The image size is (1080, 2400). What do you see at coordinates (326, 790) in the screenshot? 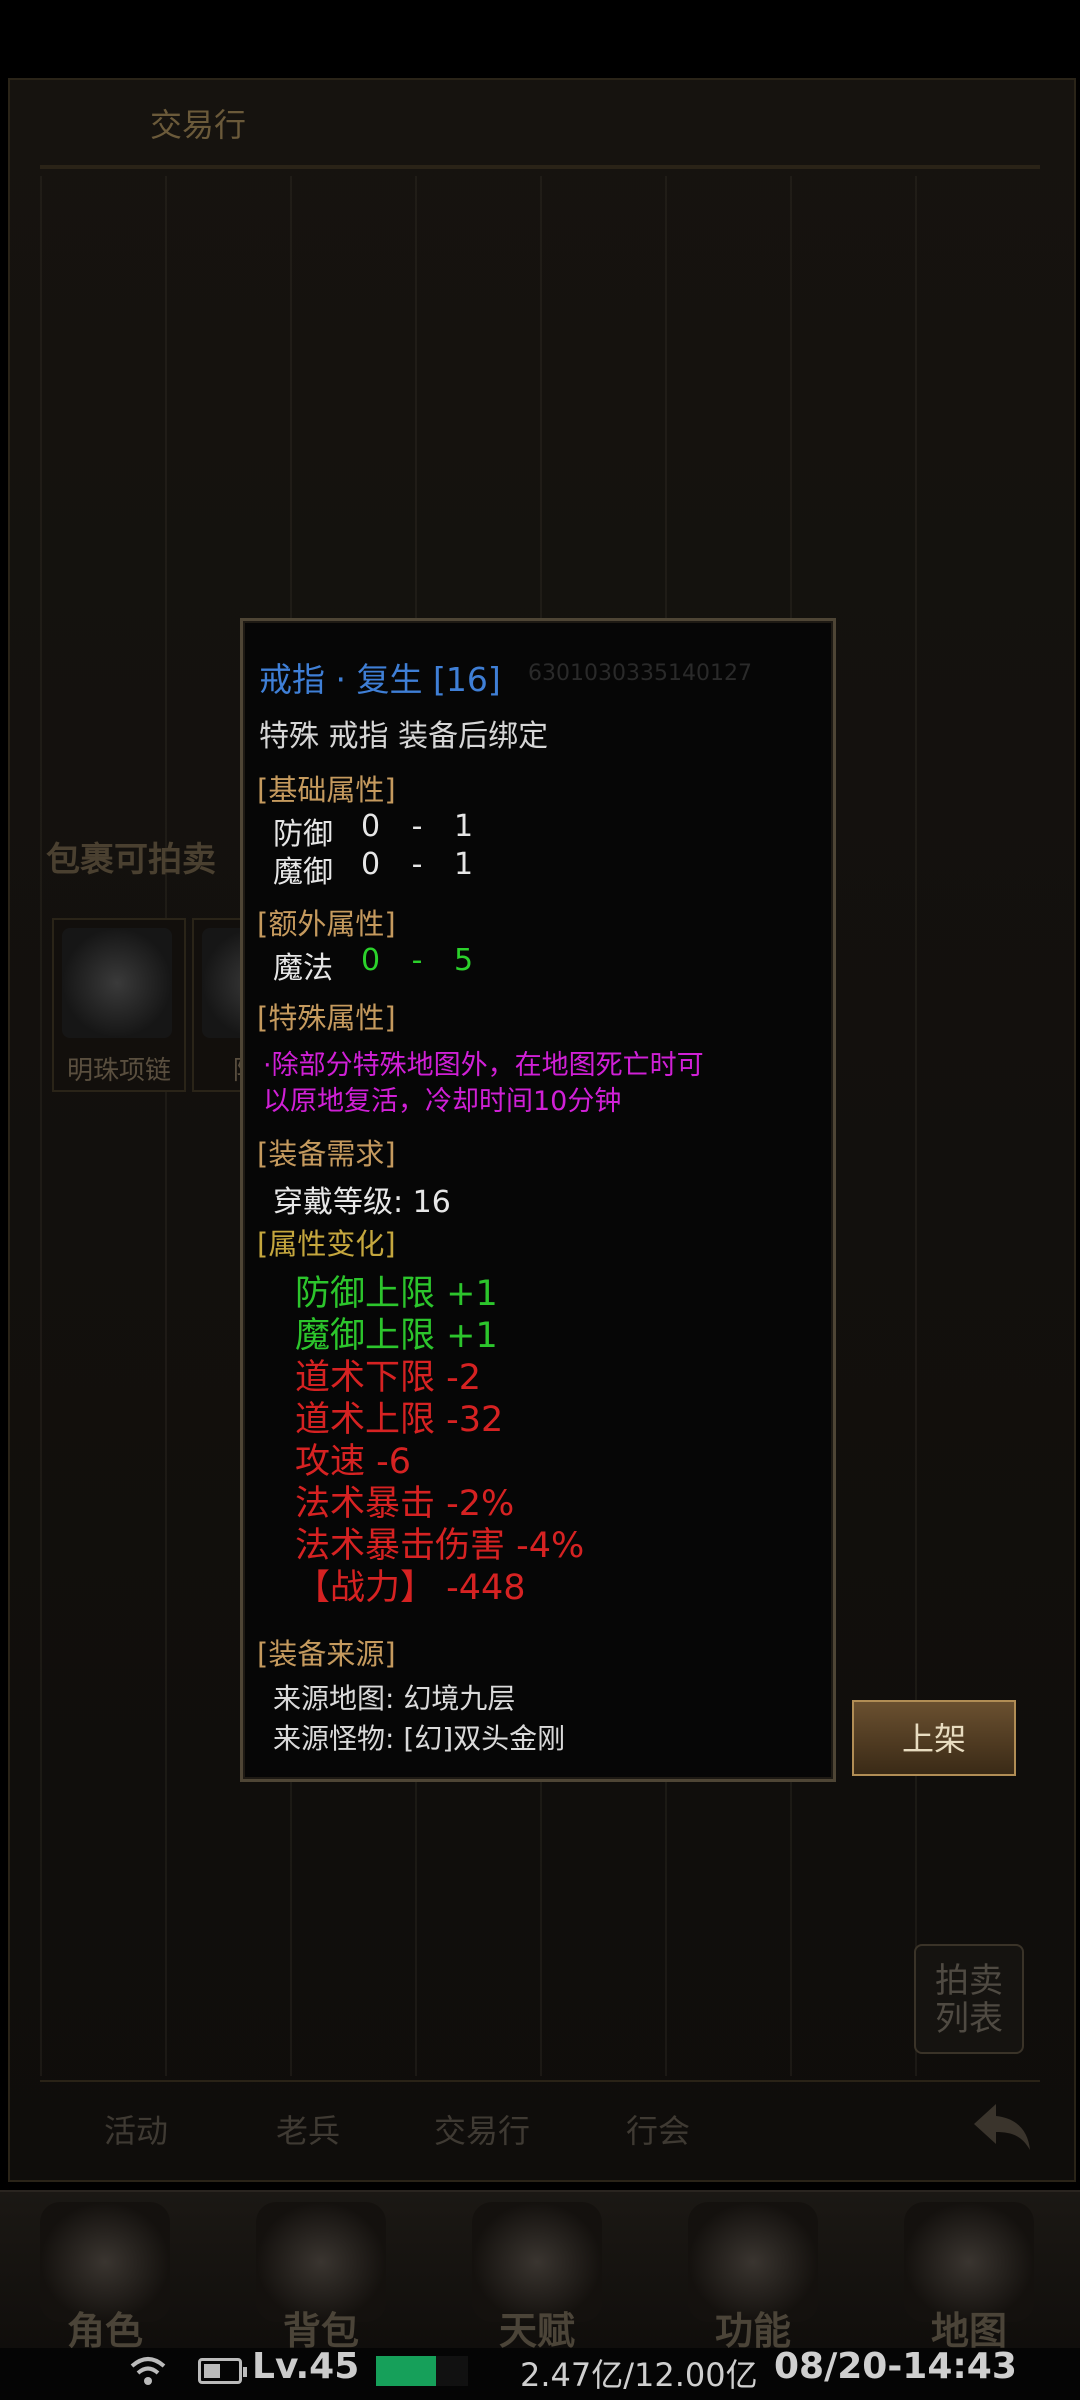
I see `base-attributes-header: [基础属性]` at bounding box center [326, 790].